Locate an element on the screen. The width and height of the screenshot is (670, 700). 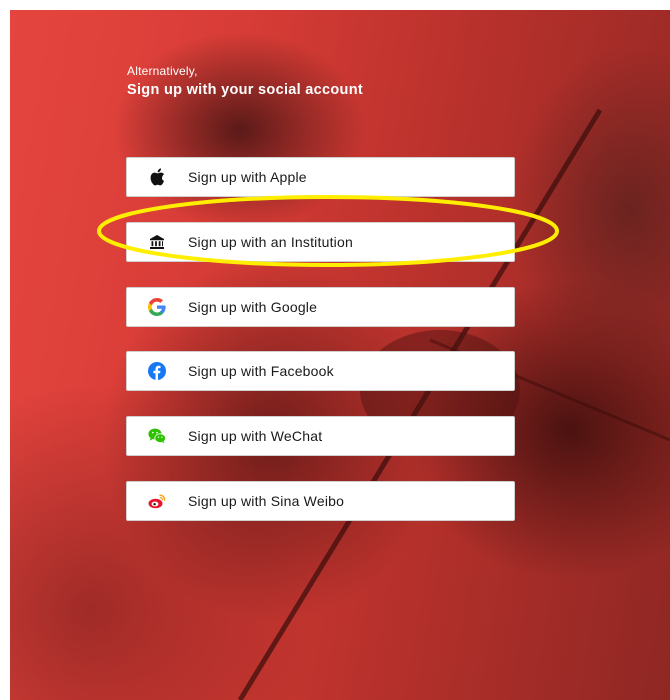
google-icon is located at coordinates (157, 307).